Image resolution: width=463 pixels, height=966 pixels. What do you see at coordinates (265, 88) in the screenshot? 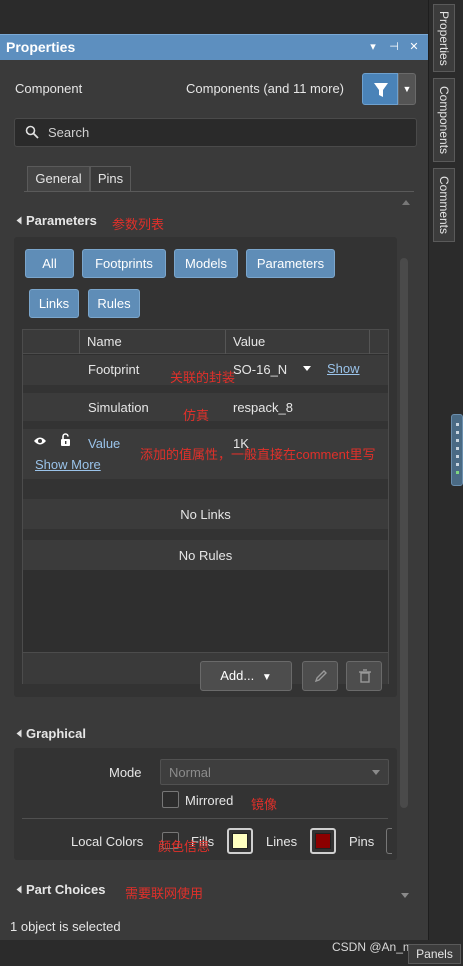
I see `component-filter-text: Components (and 11 more)` at bounding box center [265, 88].